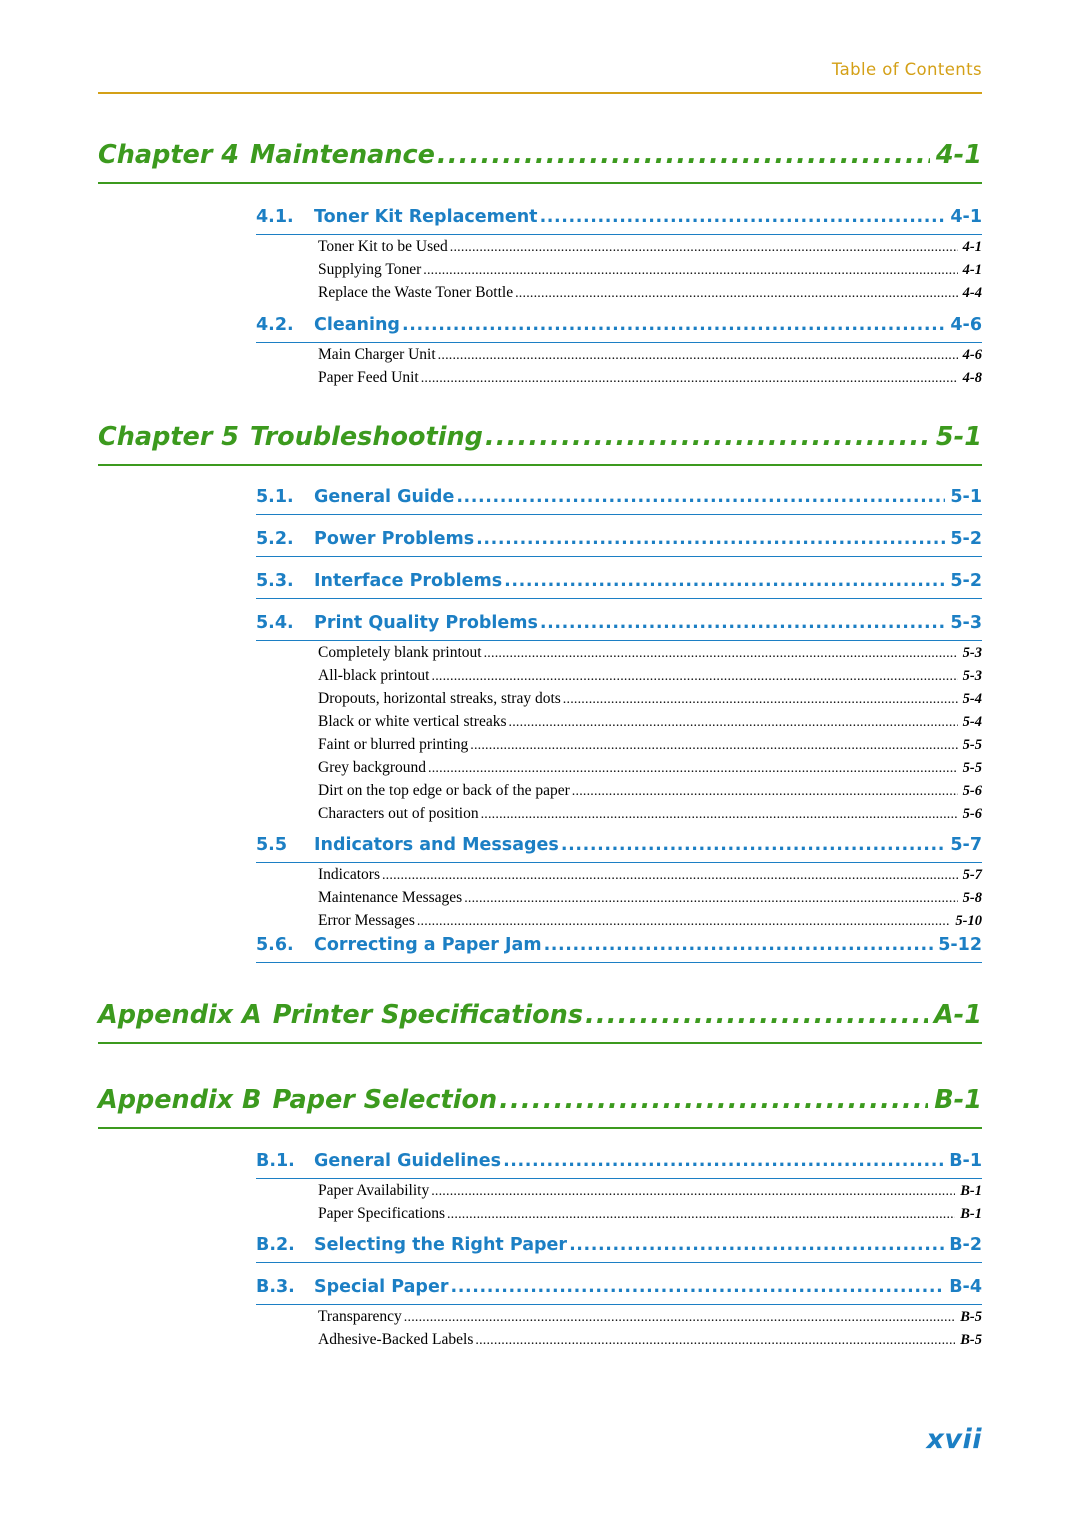 This screenshot has height=1528, width=1080. What do you see at coordinates (971, 1191) in the screenshot?
I see `entry-page: B-1` at bounding box center [971, 1191].